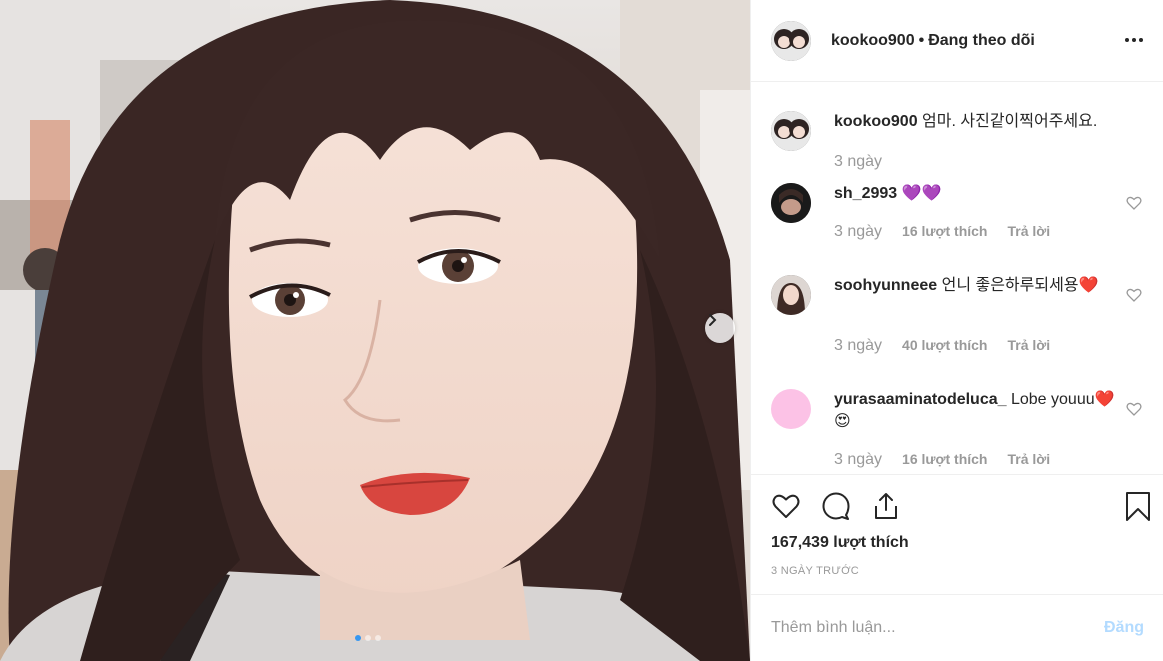 The width and height of the screenshot is (1163, 661). I want to click on carousel-indicator, so click(368, 638).